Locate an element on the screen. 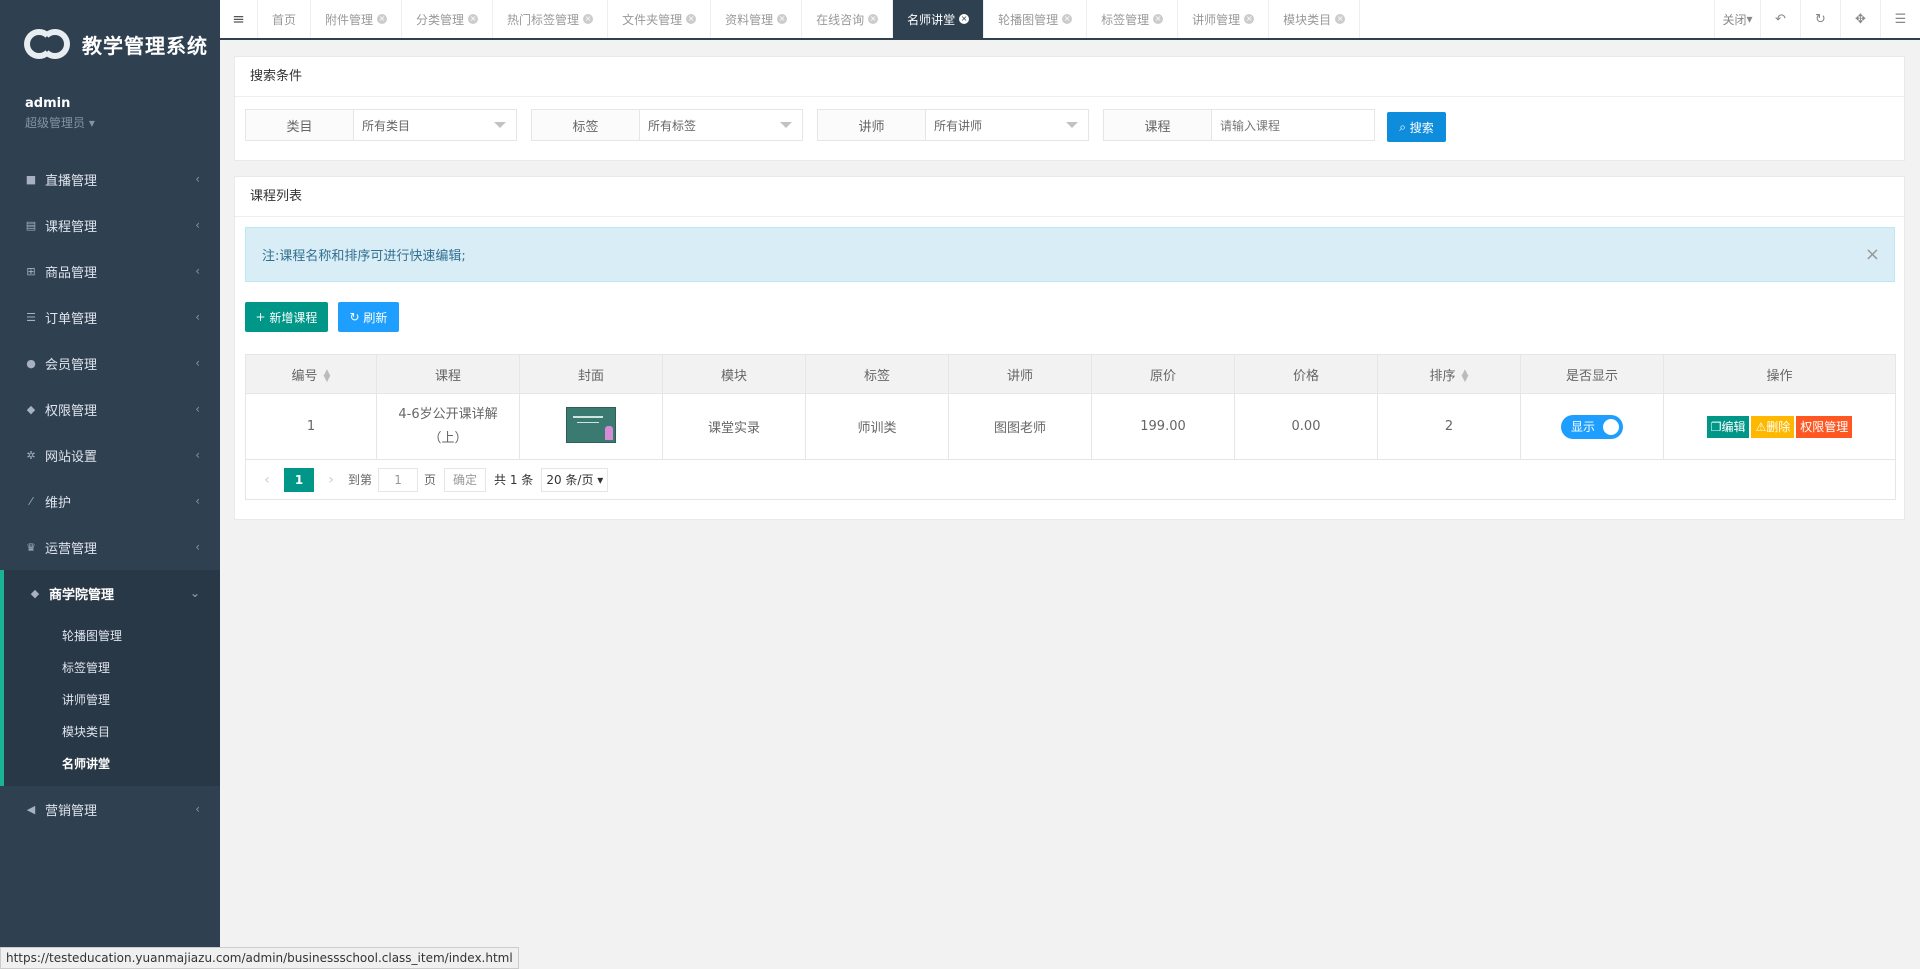 This screenshot has height=969, width=1920. sidebar-item-marketing: ◀ 营销管理 ‹ is located at coordinates (110, 809).